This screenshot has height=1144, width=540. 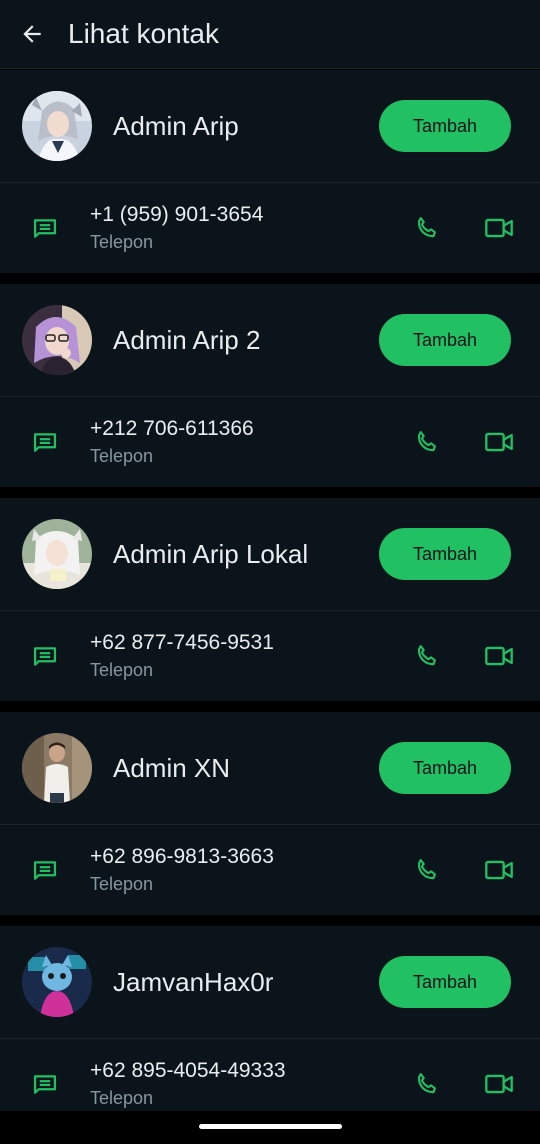 I want to click on phone-info: +62 877-7456-9531 Telepon, so click(x=246, y=655).